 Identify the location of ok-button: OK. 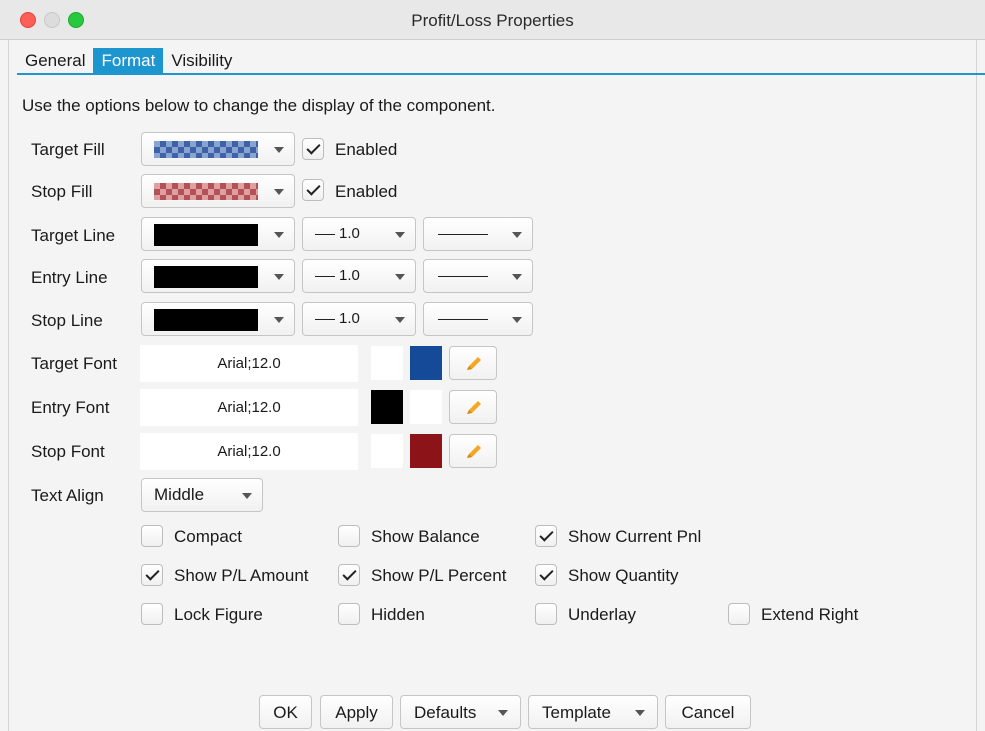
(285, 712).